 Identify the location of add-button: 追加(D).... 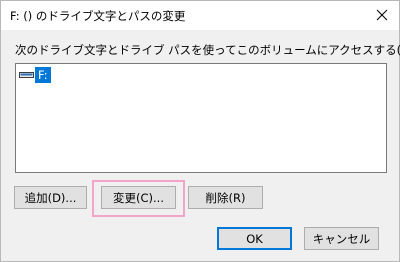
(50, 197).